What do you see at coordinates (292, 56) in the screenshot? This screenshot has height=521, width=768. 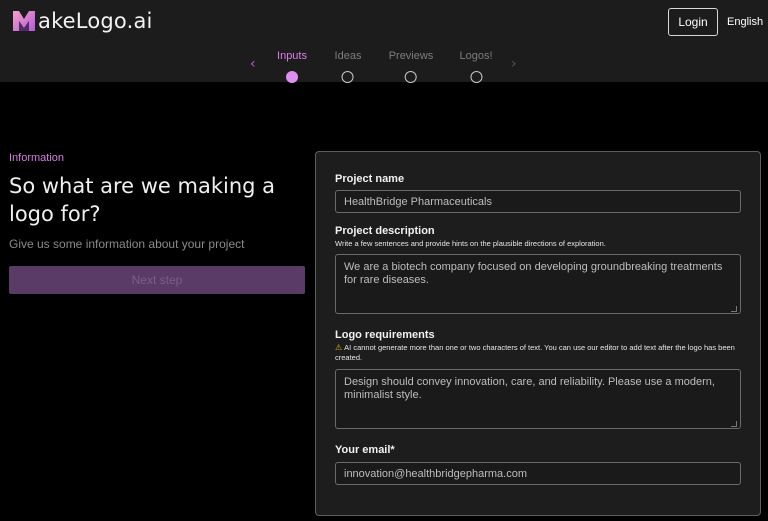 I see `step-label: Inputs` at bounding box center [292, 56].